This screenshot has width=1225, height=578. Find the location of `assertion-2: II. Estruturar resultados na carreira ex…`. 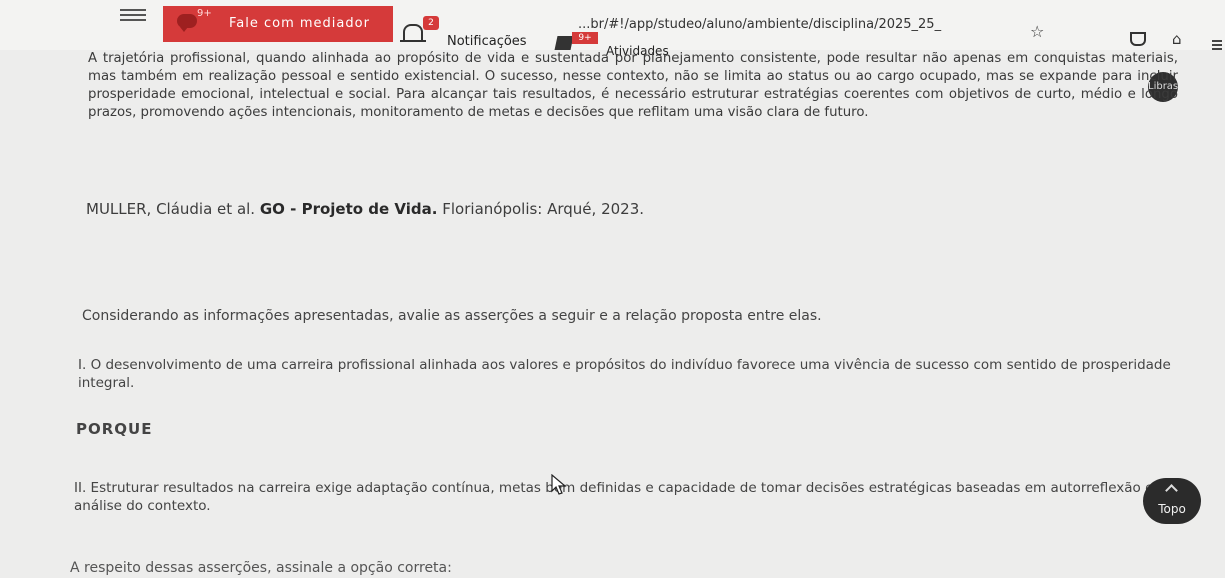

assertion-2: II. Estruturar resultados na carreira ex… is located at coordinates (614, 497).